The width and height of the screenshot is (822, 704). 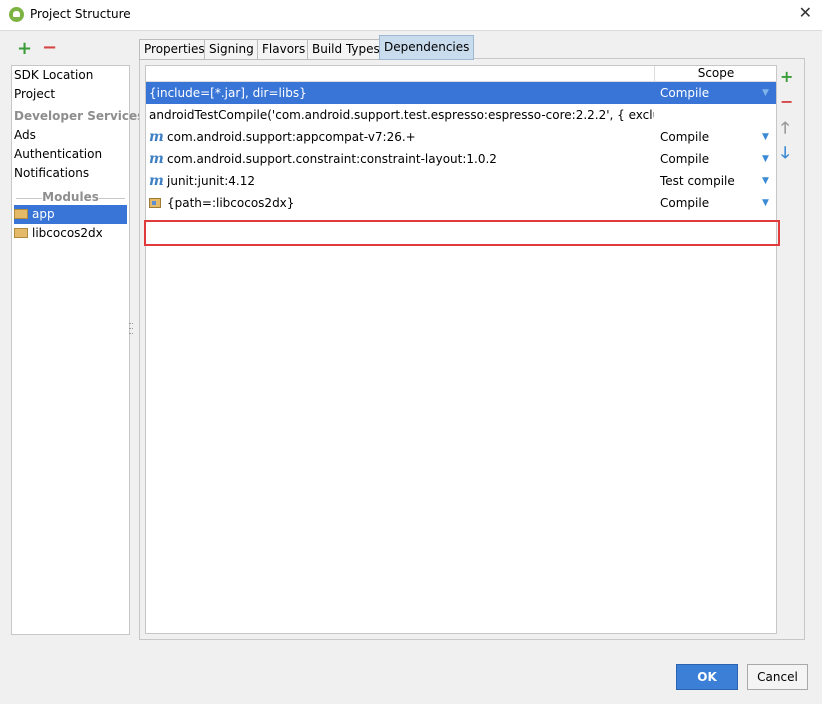 What do you see at coordinates (411, 15) in the screenshot?
I see `title-bar: Project Structure ✕` at bounding box center [411, 15].